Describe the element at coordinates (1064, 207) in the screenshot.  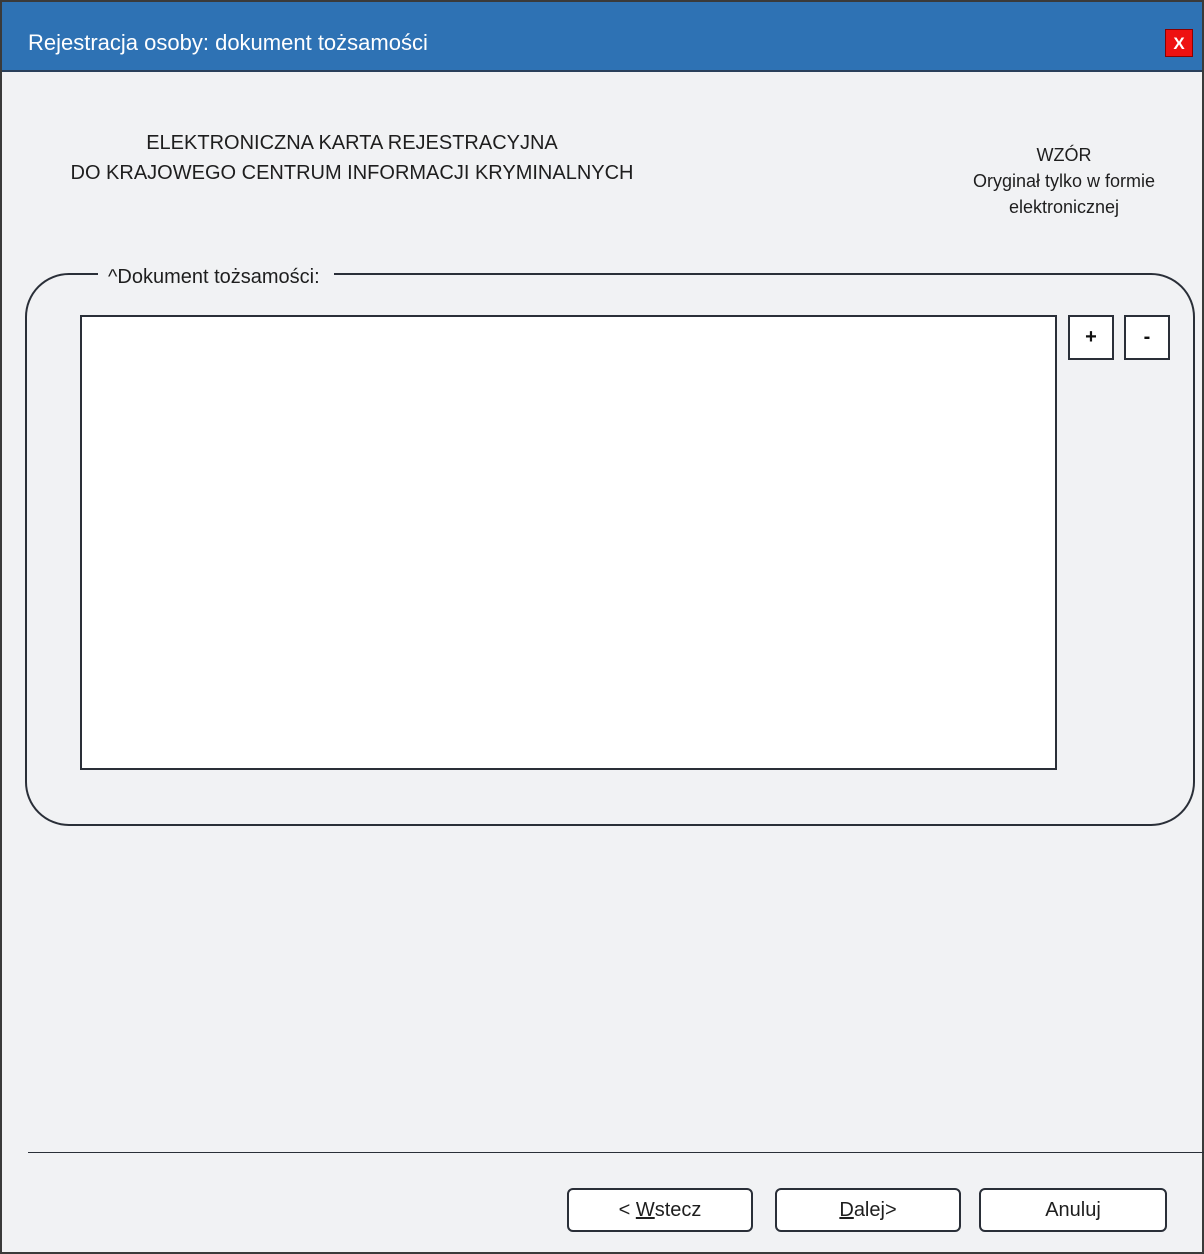
I see `specimen-stamp-line3: elektronicznej` at that location.